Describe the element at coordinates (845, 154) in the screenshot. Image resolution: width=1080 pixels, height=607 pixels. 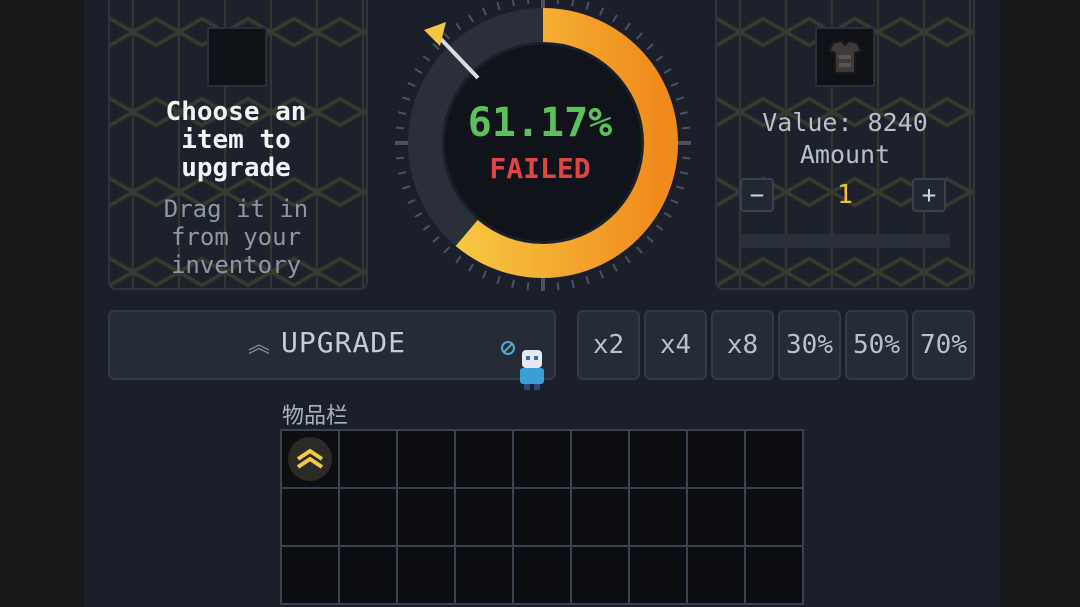
I see `amount-label: Amount` at that location.